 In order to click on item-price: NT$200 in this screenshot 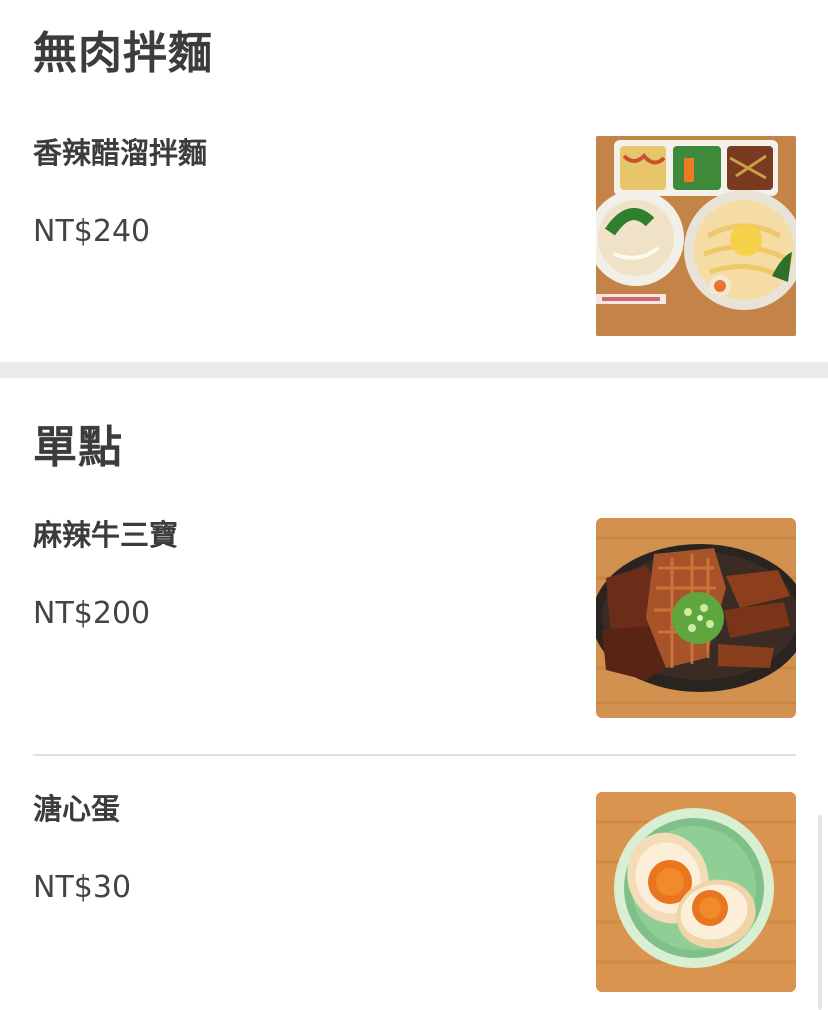, I will do `click(92, 613)`.